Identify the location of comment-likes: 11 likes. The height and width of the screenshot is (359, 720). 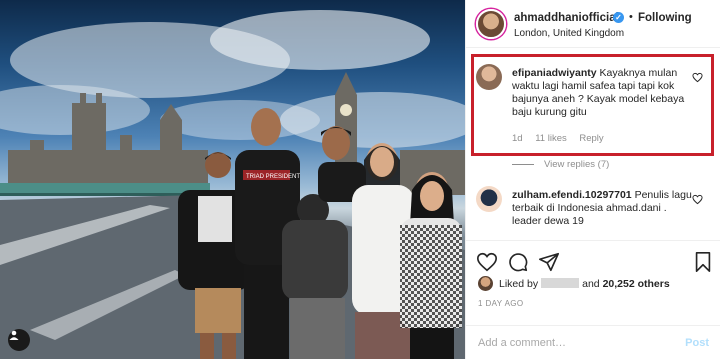
(551, 138).